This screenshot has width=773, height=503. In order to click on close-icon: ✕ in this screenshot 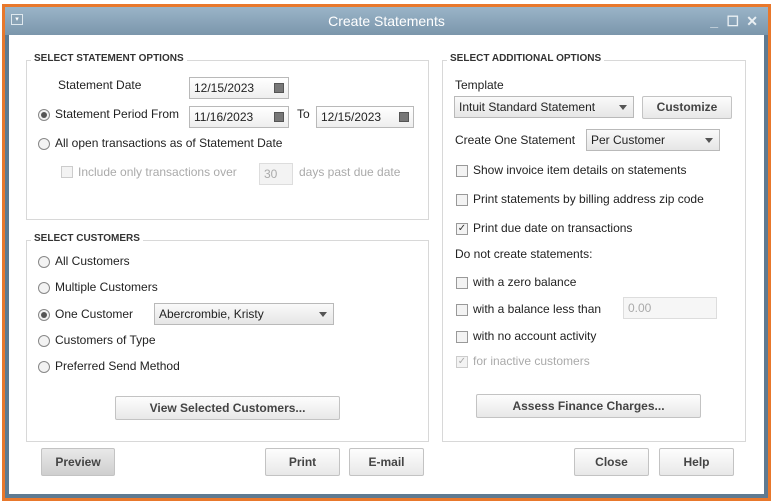, I will do `click(752, 21)`.